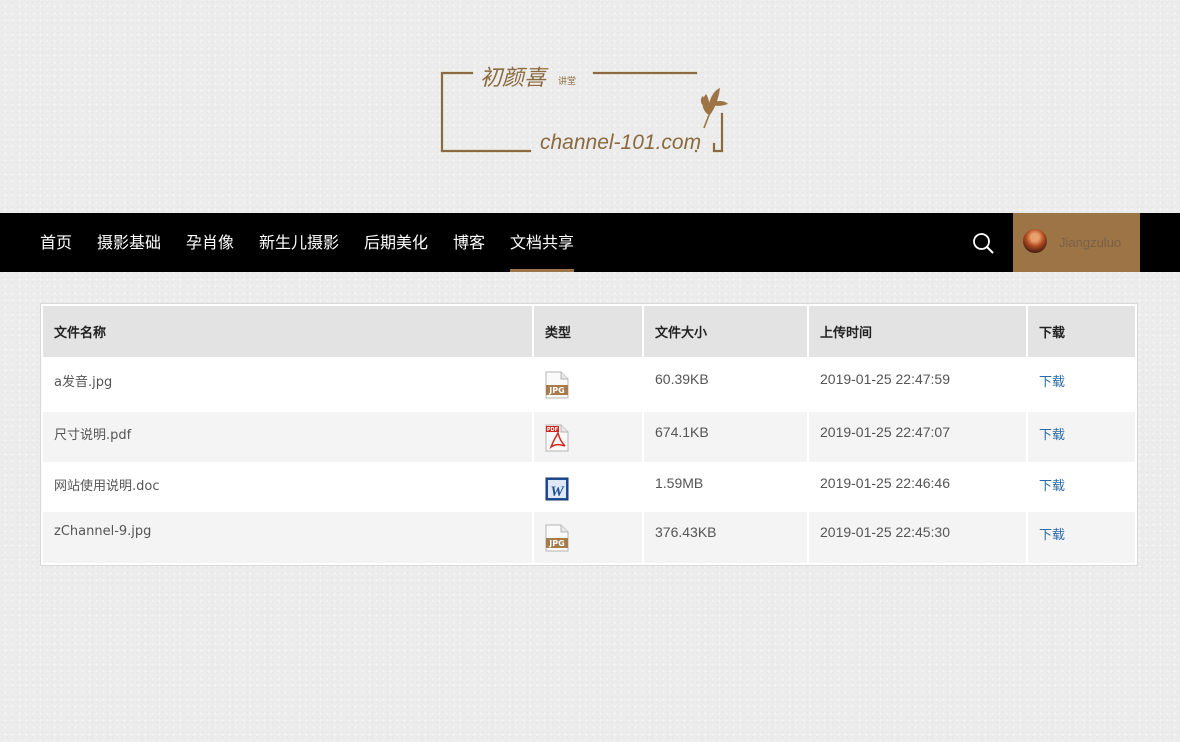 The height and width of the screenshot is (742, 1180). What do you see at coordinates (107, 486) in the screenshot?
I see `file-name: 网站使用说明.doc` at bounding box center [107, 486].